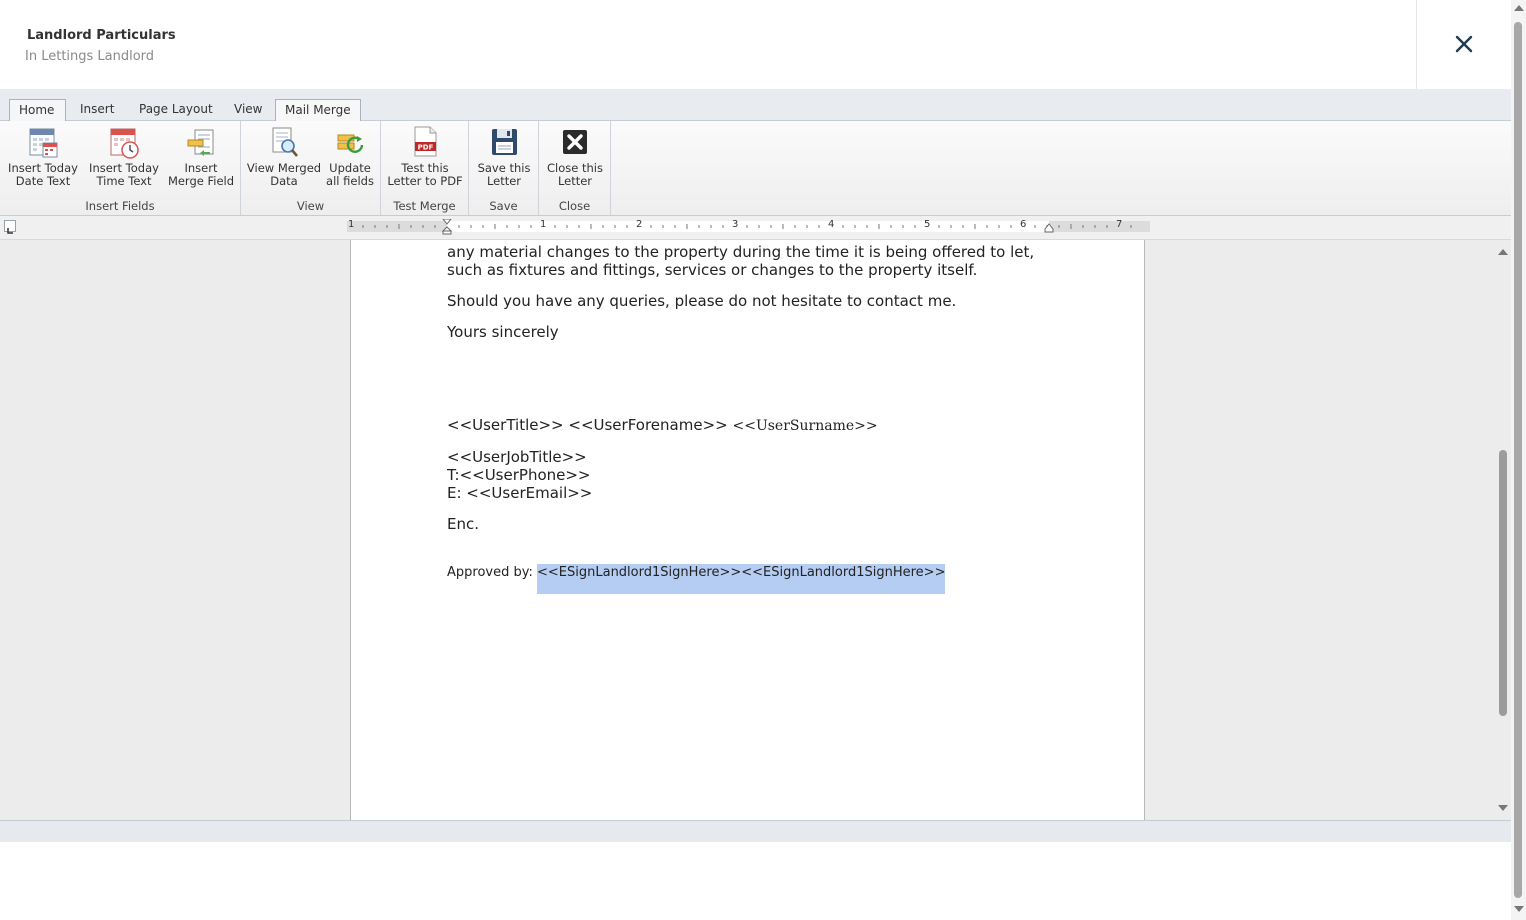  Describe the element at coordinates (200, 142) in the screenshot. I see `merge-field-icon` at that location.